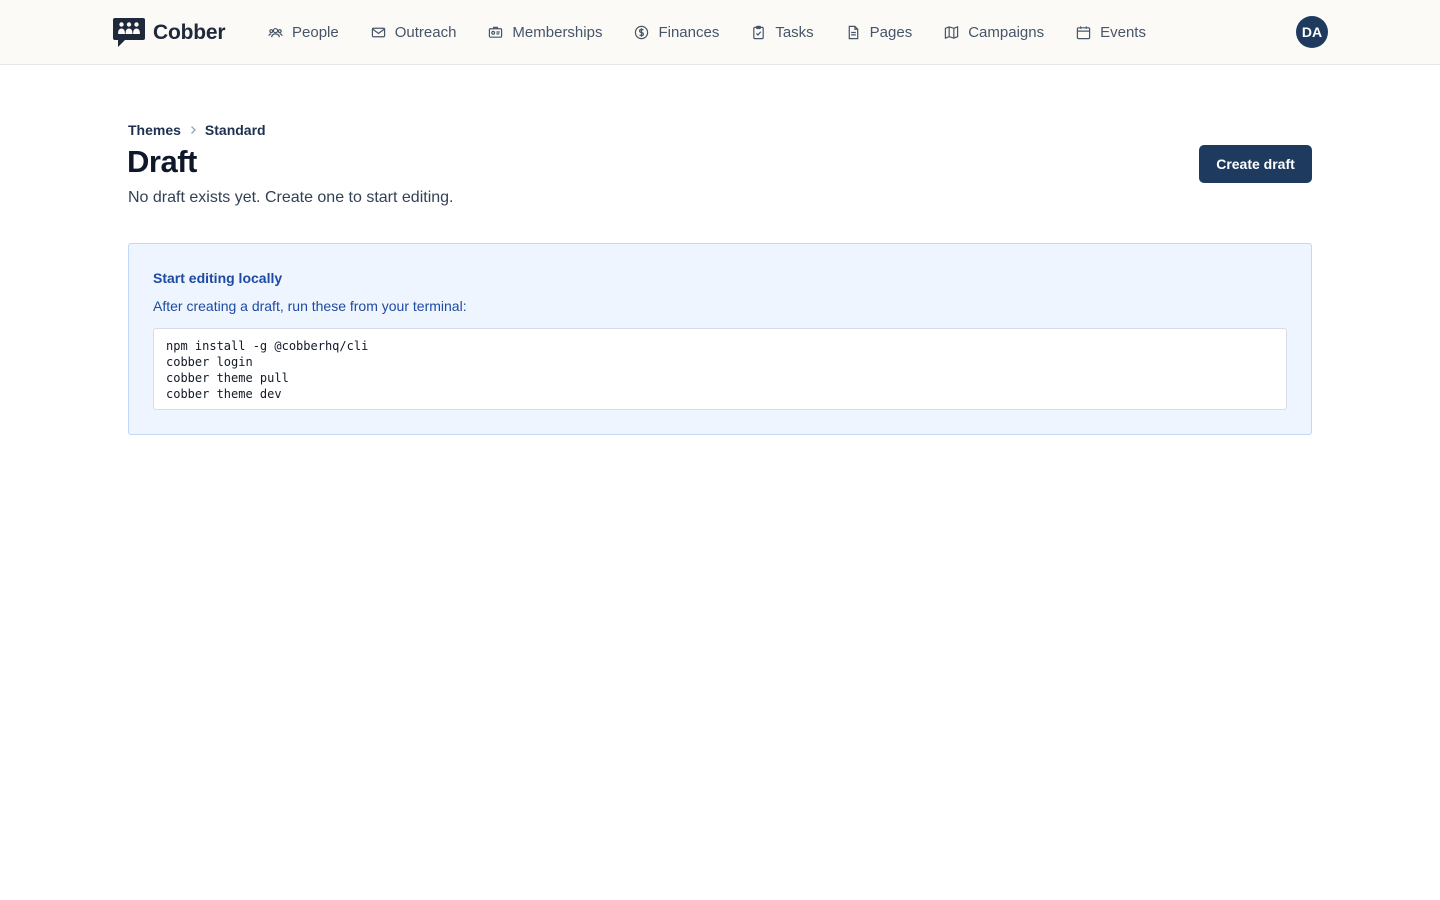 The width and height of the screenshot is (1440, 900). I want to click on code-line: npm install -g @cobberhq/cli, so click(267, 346).